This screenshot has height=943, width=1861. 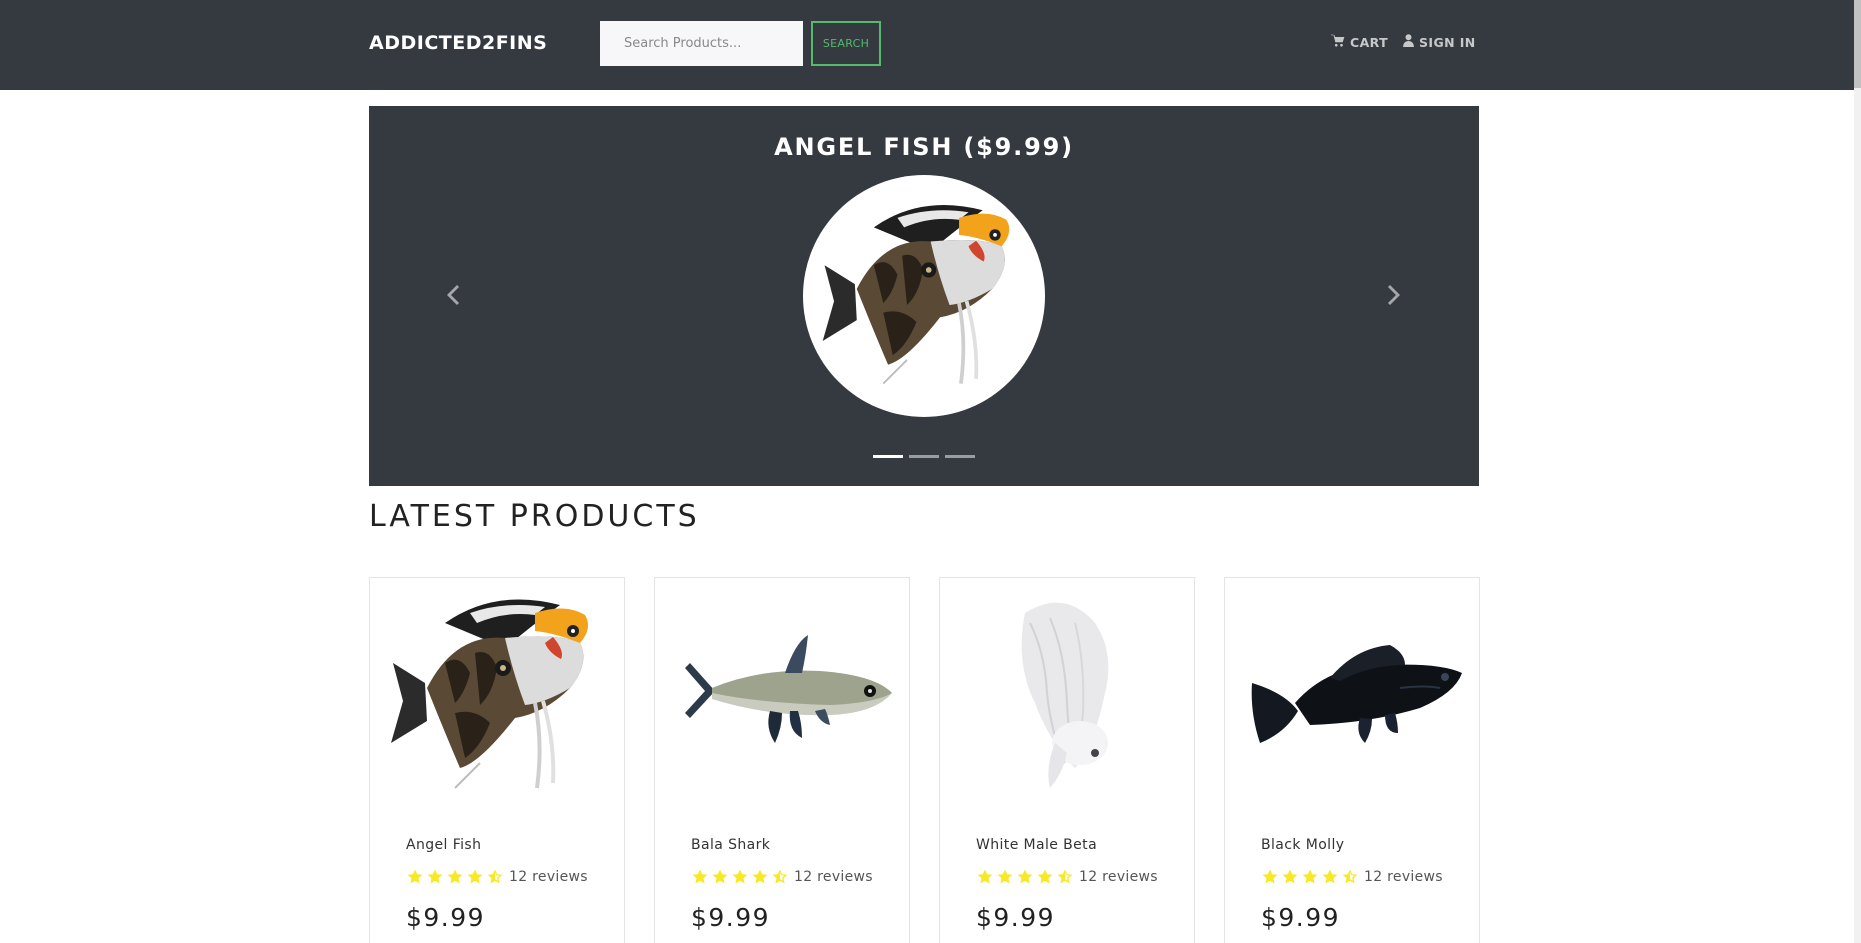 I want to click on shopping-cart-icon, so click(x=1338, y=42).